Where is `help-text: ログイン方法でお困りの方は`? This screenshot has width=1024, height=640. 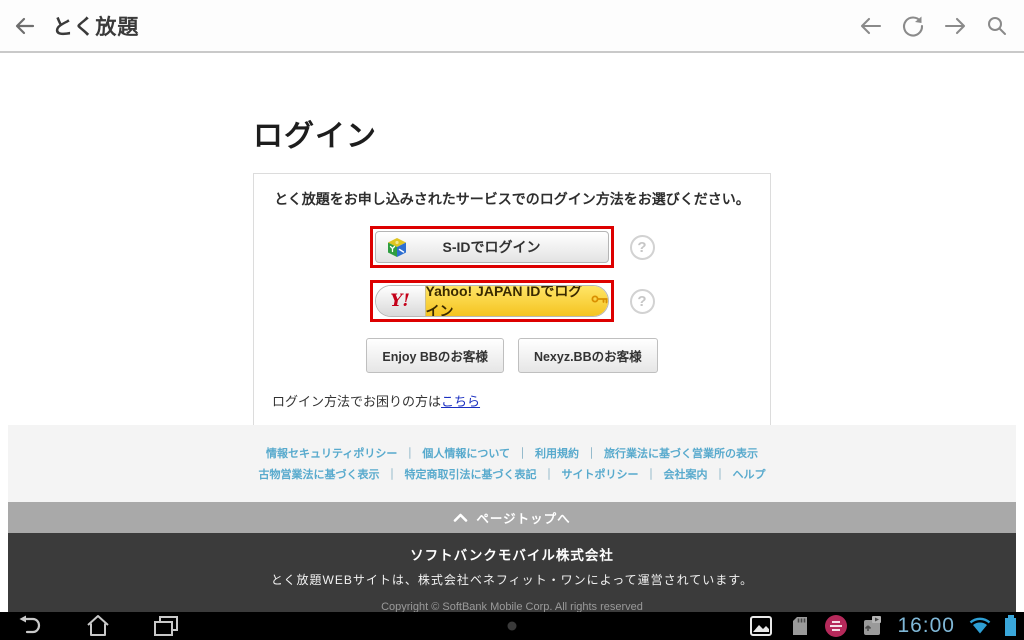
help-text: ログイン方法でお困りの方は is located at coordinates (357, 401).